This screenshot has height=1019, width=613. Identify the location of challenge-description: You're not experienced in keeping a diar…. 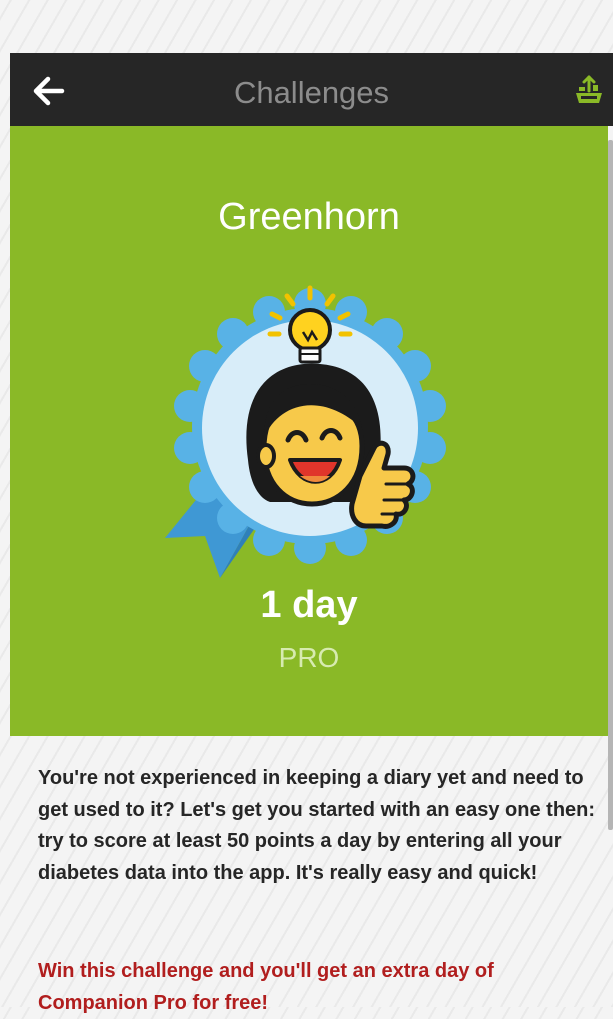
(317, 825).